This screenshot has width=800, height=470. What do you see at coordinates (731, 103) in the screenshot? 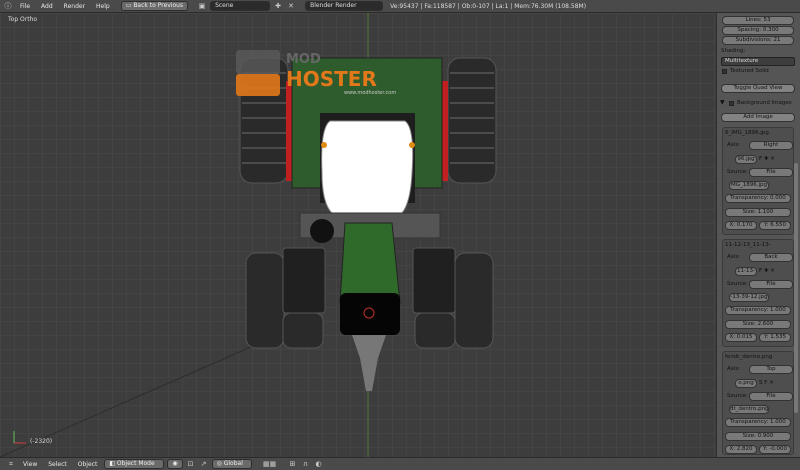
I see `background-images-checkbox` at bounding box center [731, 103].